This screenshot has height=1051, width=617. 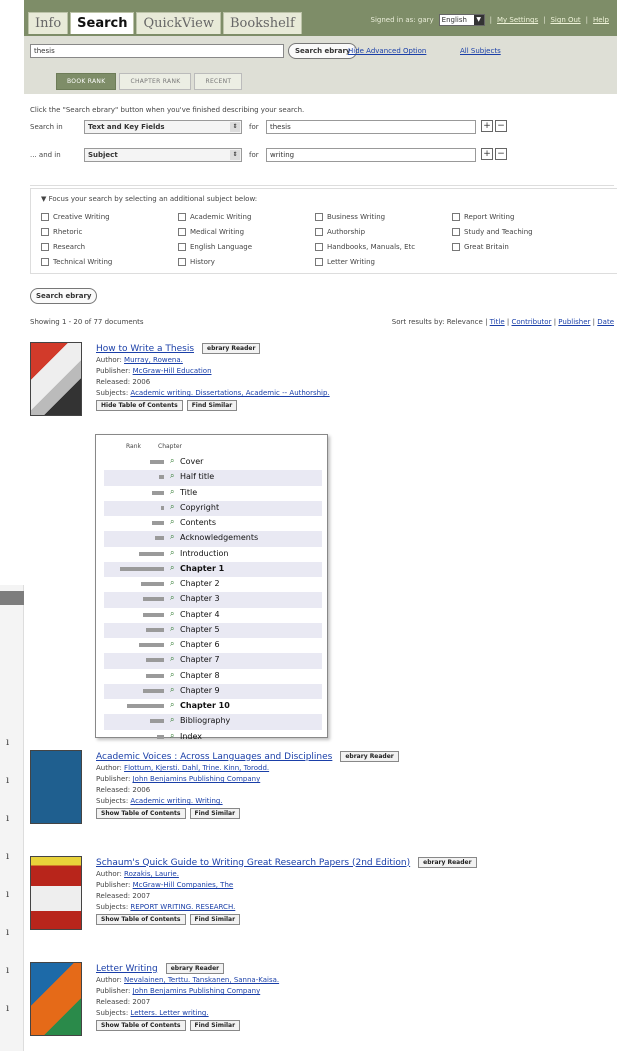 I want to click on author-link: Murray, Rowena., so click(x=153, y=360).